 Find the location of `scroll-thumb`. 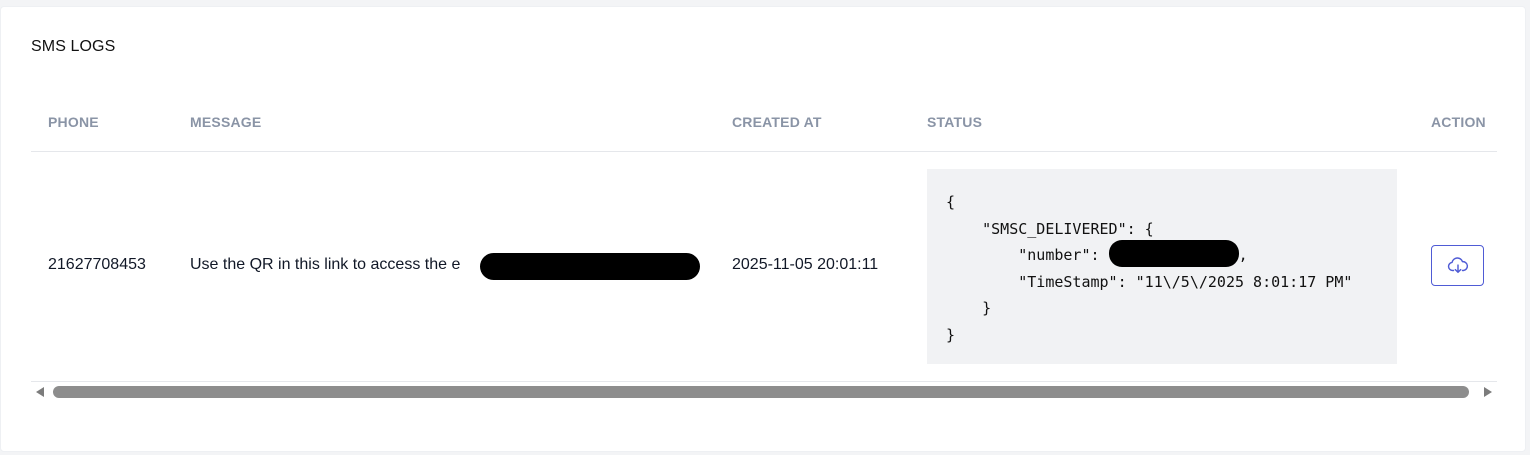

scroll-thumb is located at coordinates (761, 392).